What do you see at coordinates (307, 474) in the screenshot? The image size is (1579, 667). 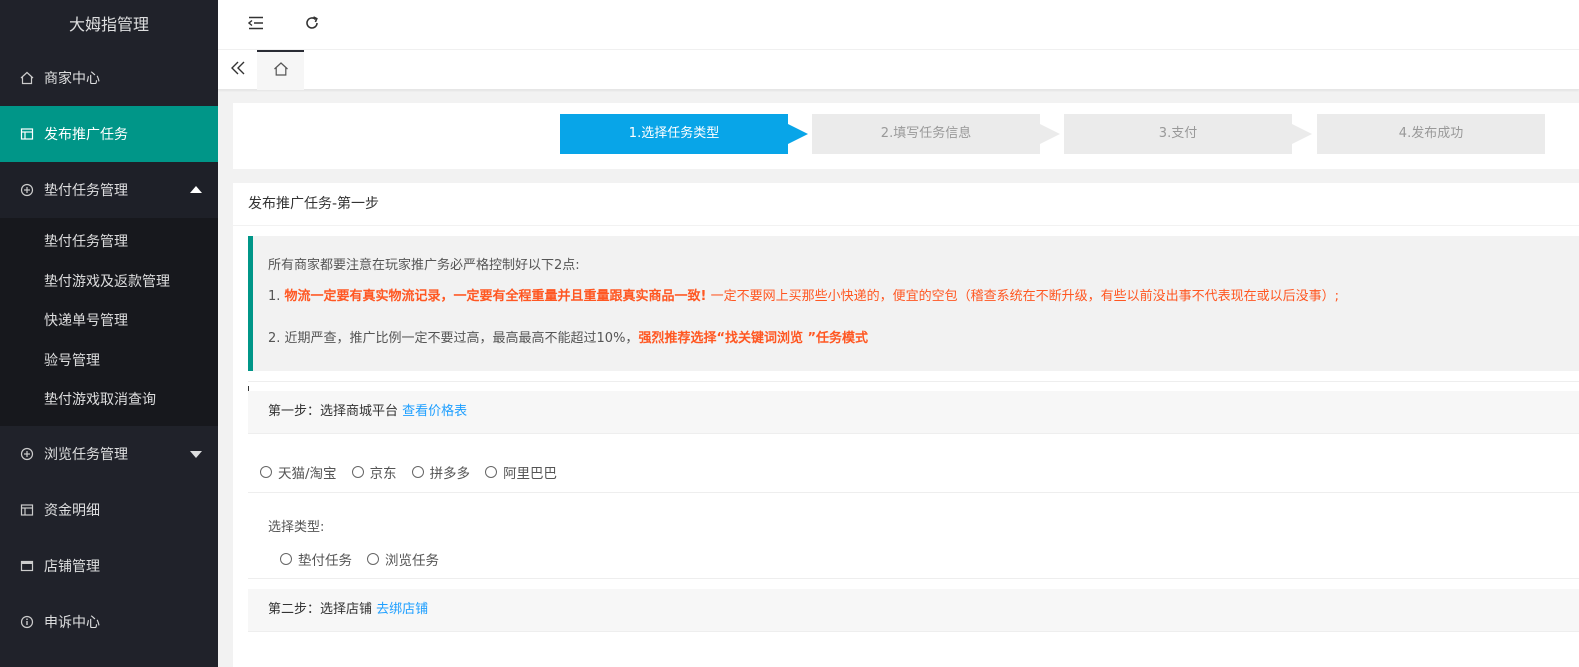 I see `radio-label: 天猫/淘宝` at bounding box center [307, 474].